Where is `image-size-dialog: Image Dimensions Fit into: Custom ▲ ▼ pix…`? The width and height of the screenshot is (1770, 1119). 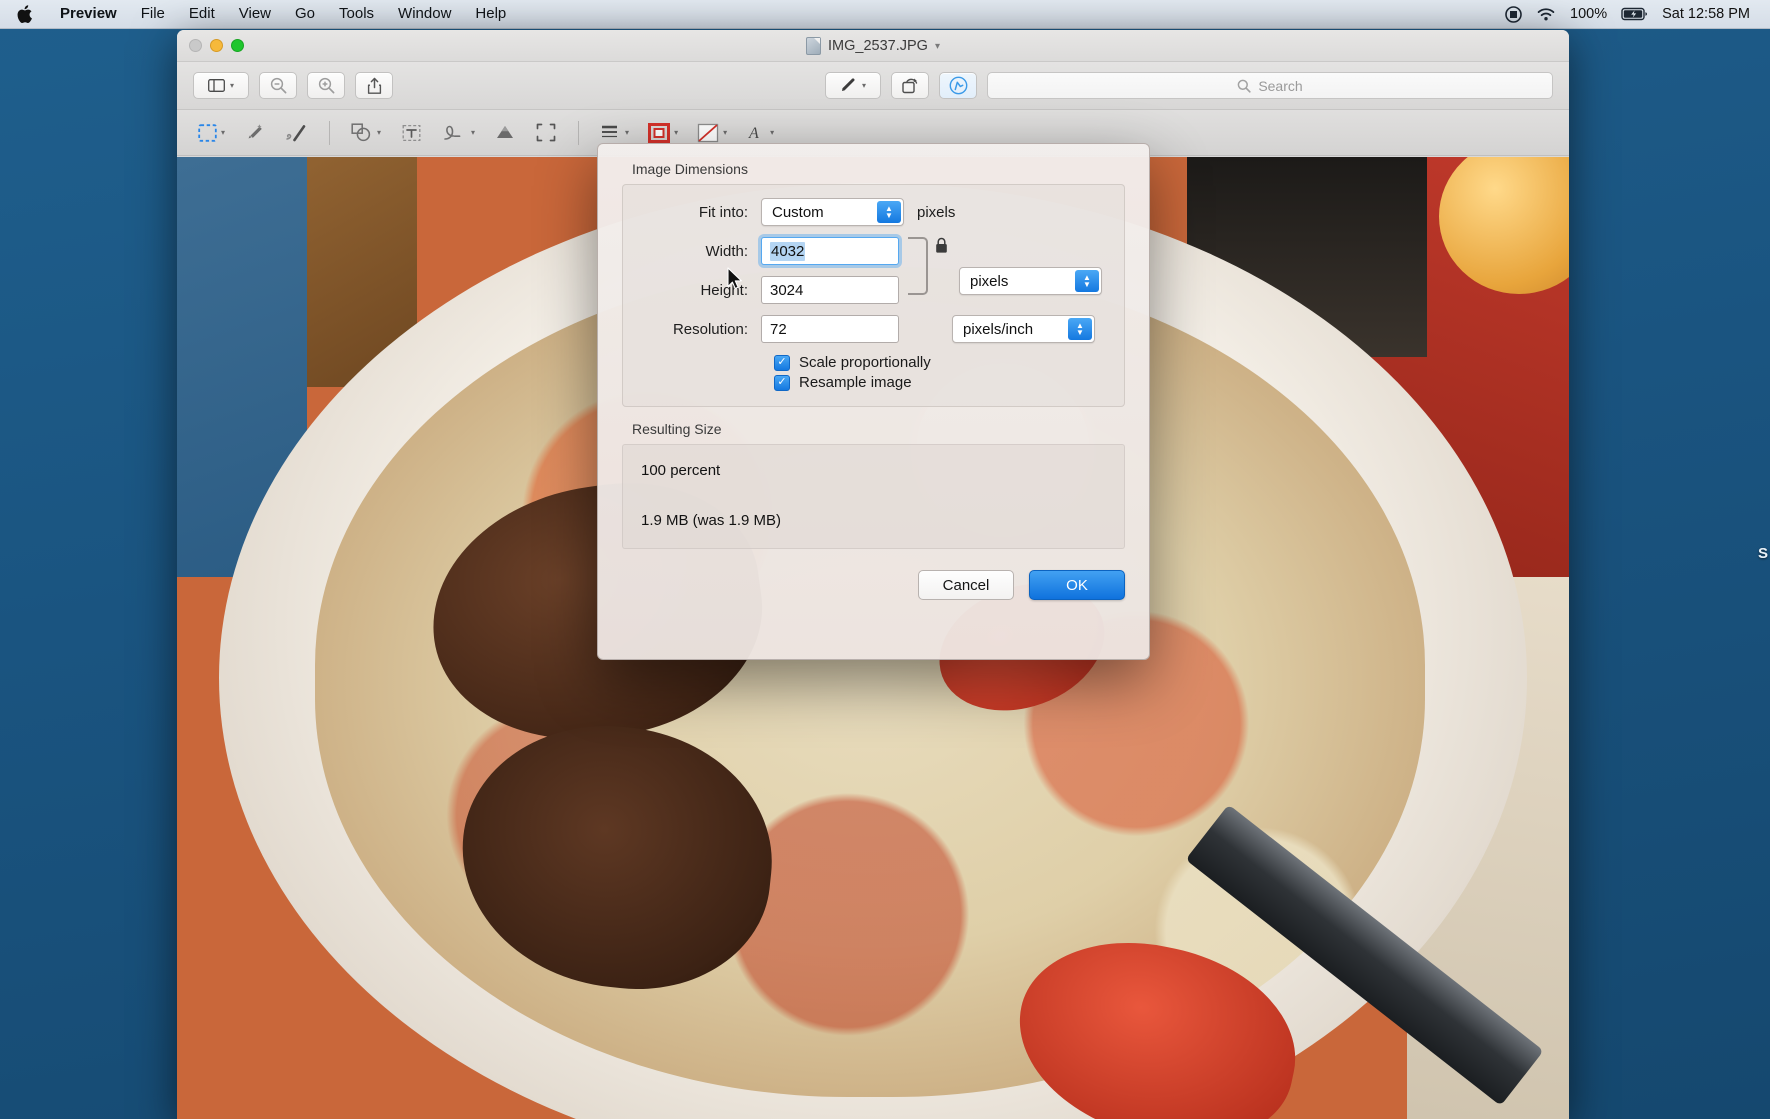 image-size-dialog: Image Dimensions Fit into: Custom ▲ ▼ pix… is located at coordinates (873, 401).